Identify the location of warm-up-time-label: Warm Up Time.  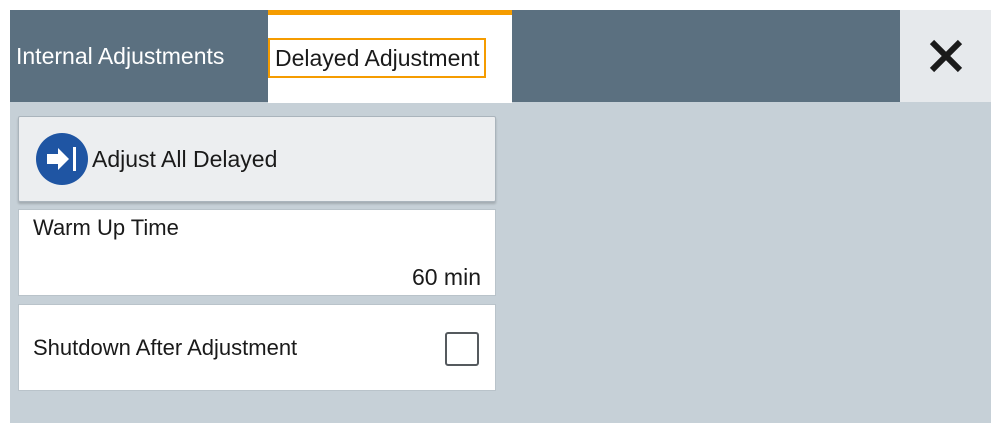
(106, 227).